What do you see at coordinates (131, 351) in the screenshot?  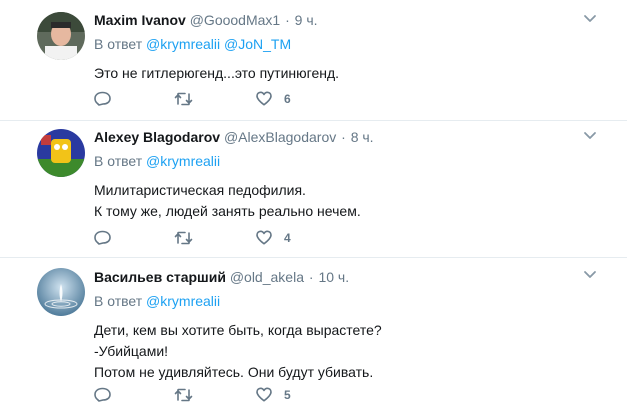 I see `tweet-text-line: -Убийцами!` at bounding box center [131, 351].